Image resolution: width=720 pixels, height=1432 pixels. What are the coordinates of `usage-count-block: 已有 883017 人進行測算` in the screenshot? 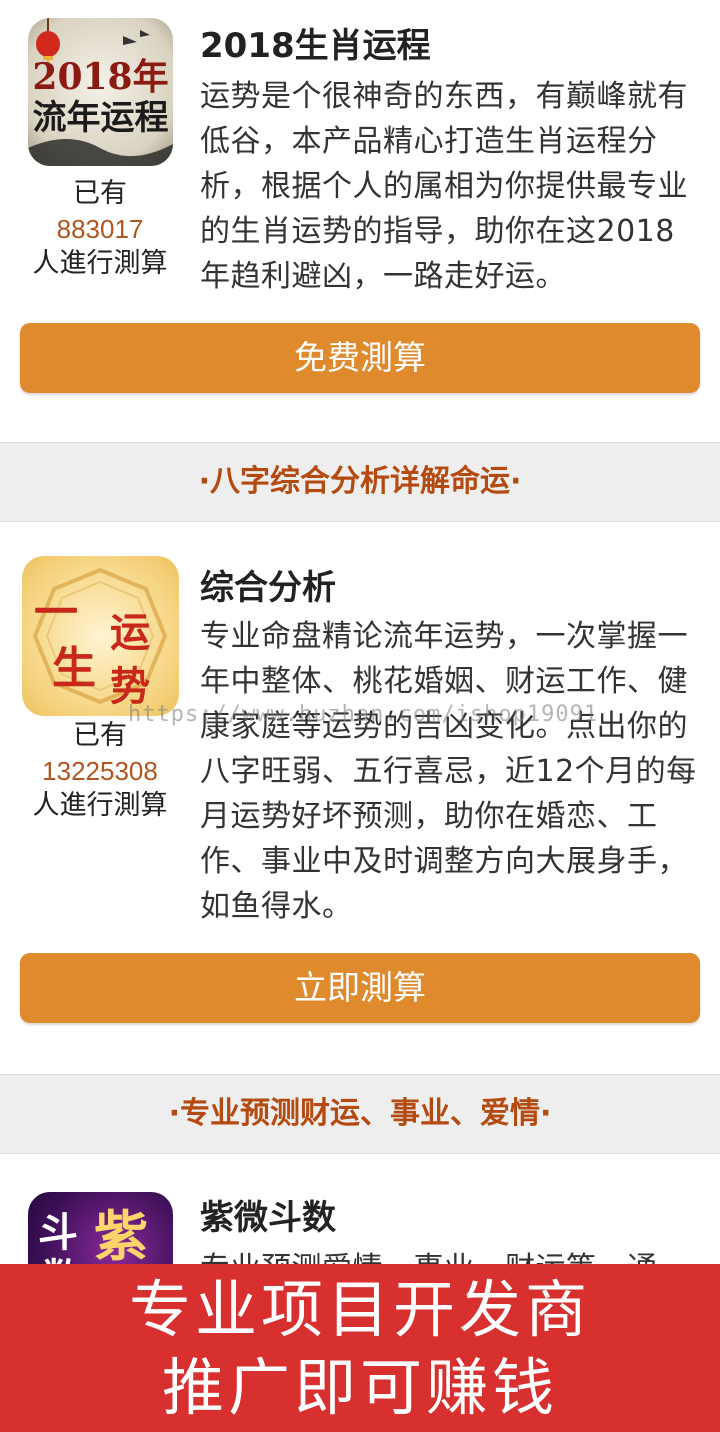 It's located at (100, 229).